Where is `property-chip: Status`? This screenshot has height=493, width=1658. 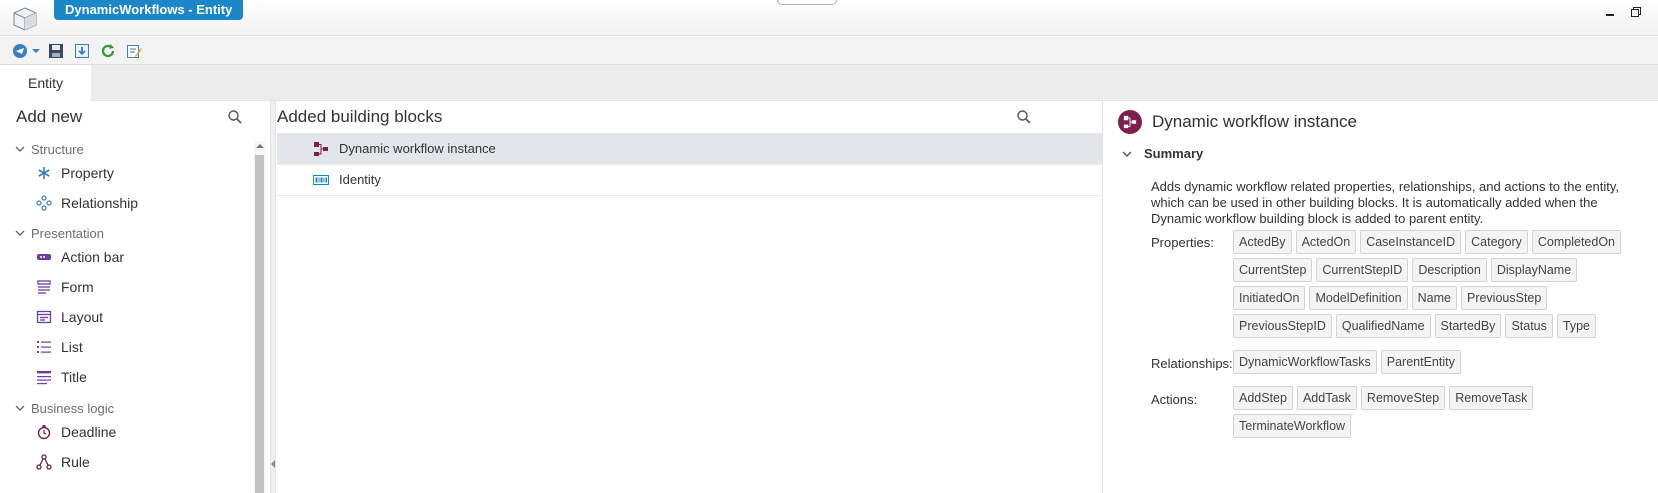 property-chip: Status is located at coordinates (1529, 326).